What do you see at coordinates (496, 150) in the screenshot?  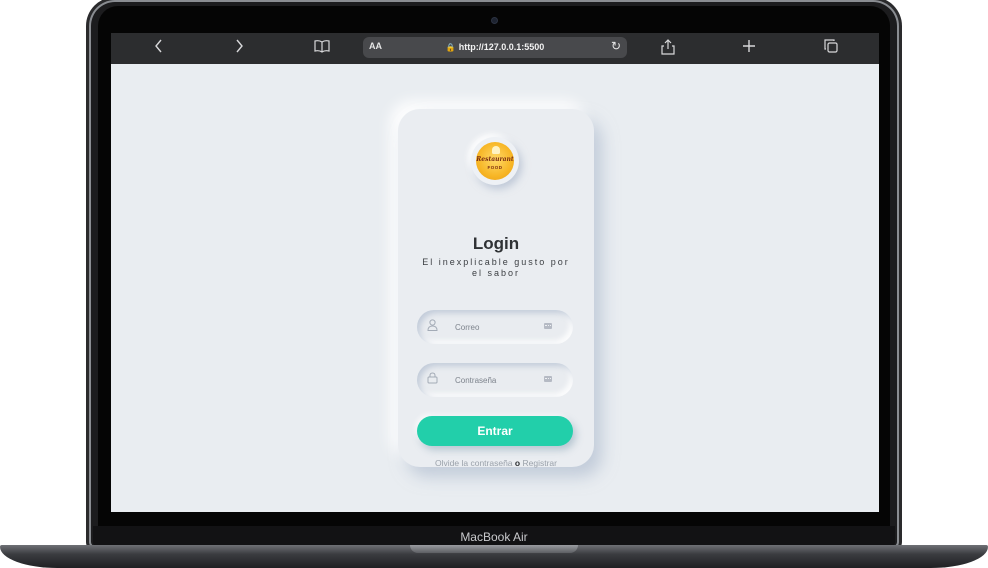 I see `chef-hat-icon` at bounding box center [496, 150].